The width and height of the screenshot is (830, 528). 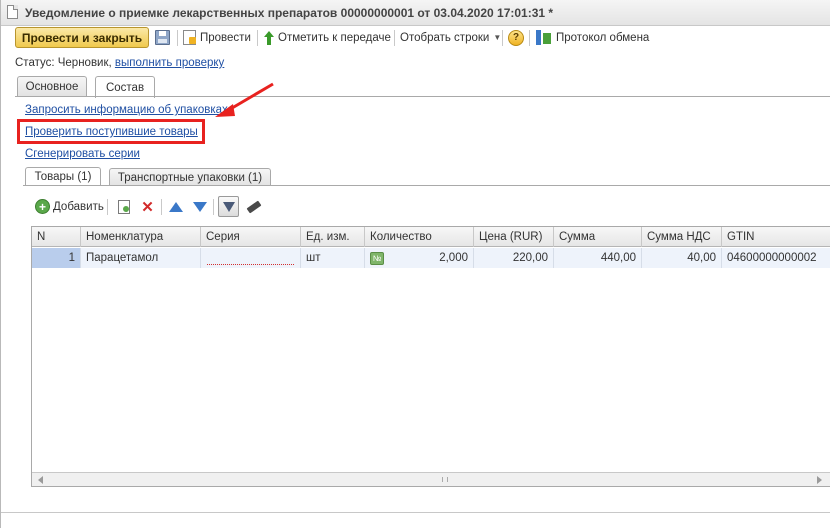 What do you see at coordinates (42, 206) in the screenshot?
I see `add-icon: +` at bounding box center [42, 206].